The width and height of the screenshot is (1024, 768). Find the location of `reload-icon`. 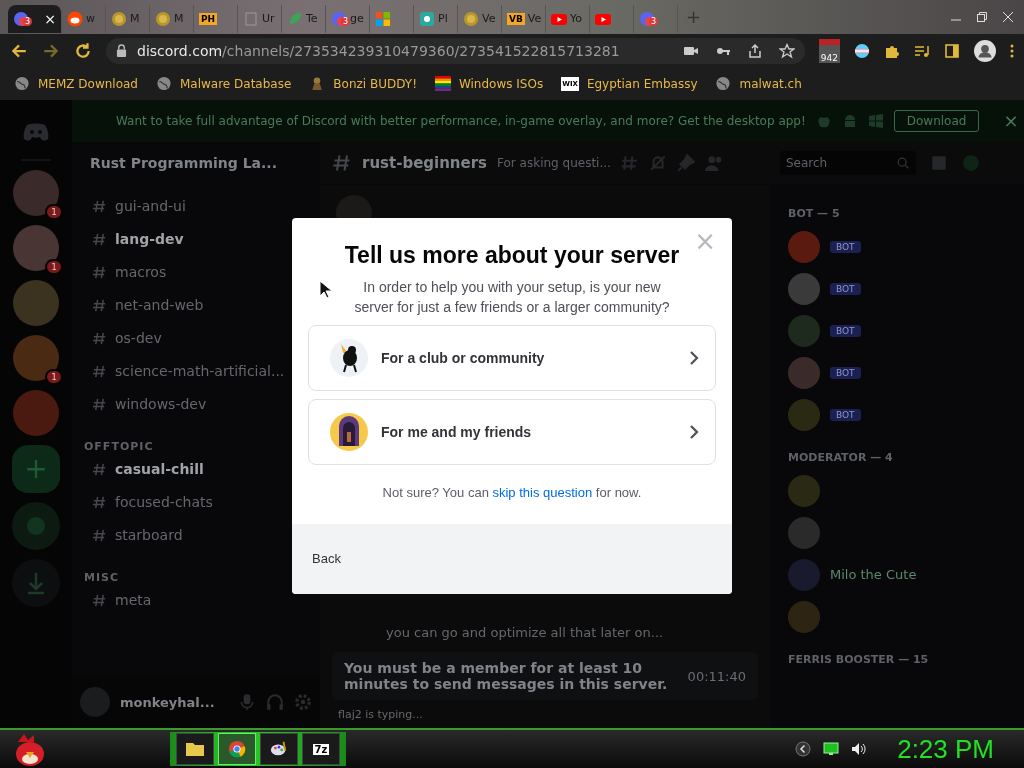

reload-icon is located at coordinates (83, 50).